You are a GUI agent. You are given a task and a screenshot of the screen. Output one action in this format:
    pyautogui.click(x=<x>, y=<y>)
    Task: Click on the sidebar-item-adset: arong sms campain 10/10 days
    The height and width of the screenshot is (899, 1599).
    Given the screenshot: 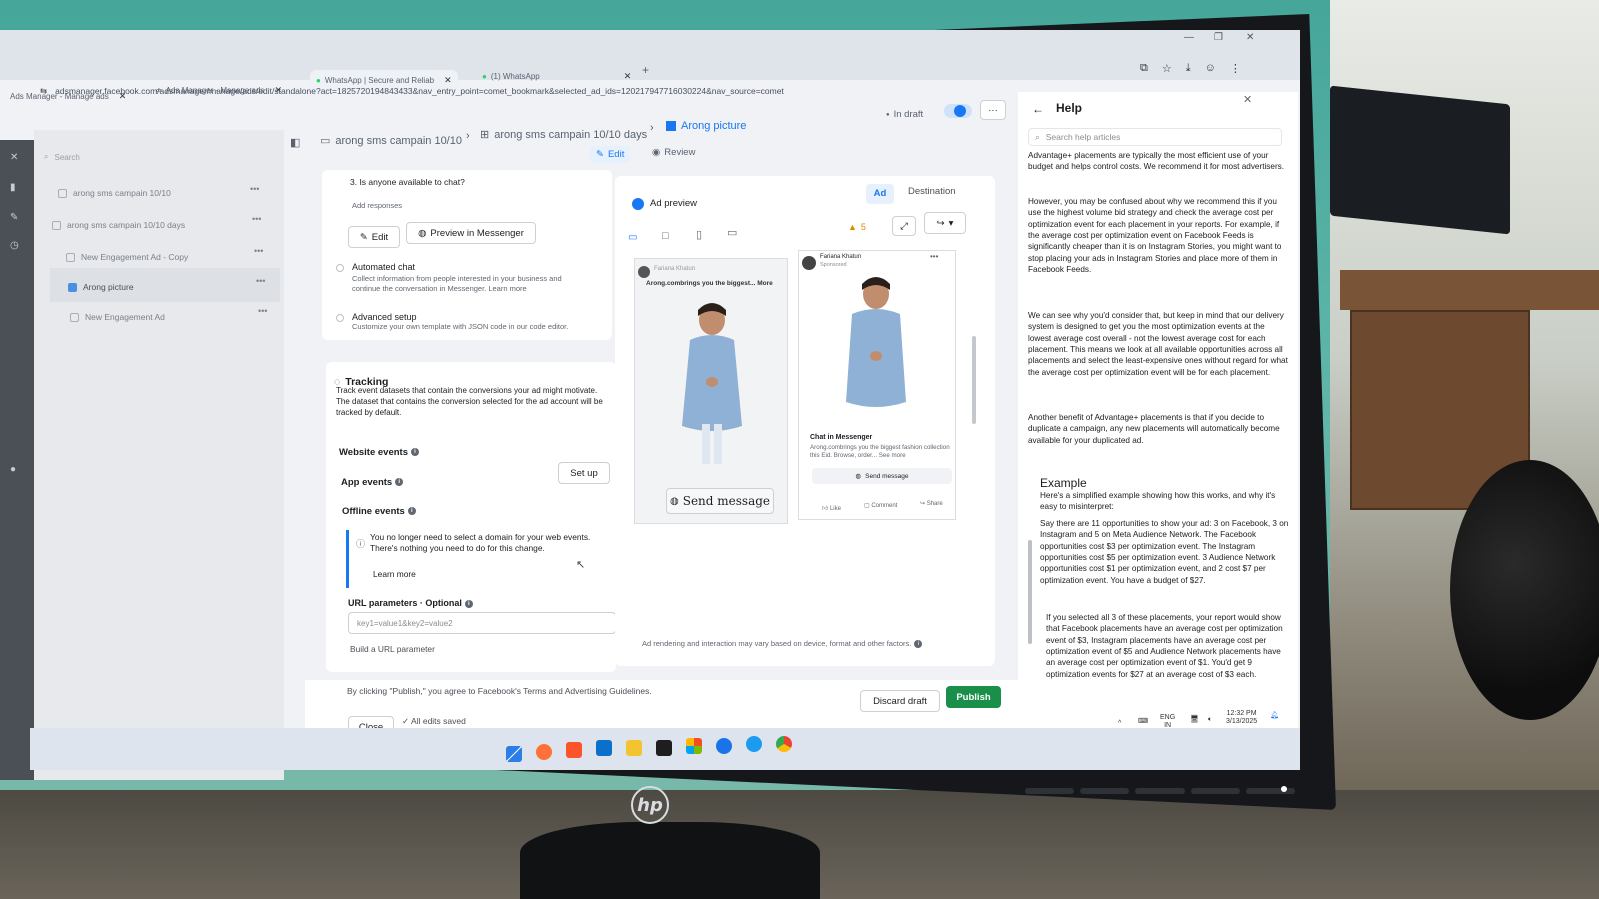 What is the action you would take?
    pyautogui.click(x=118, y=225)
    